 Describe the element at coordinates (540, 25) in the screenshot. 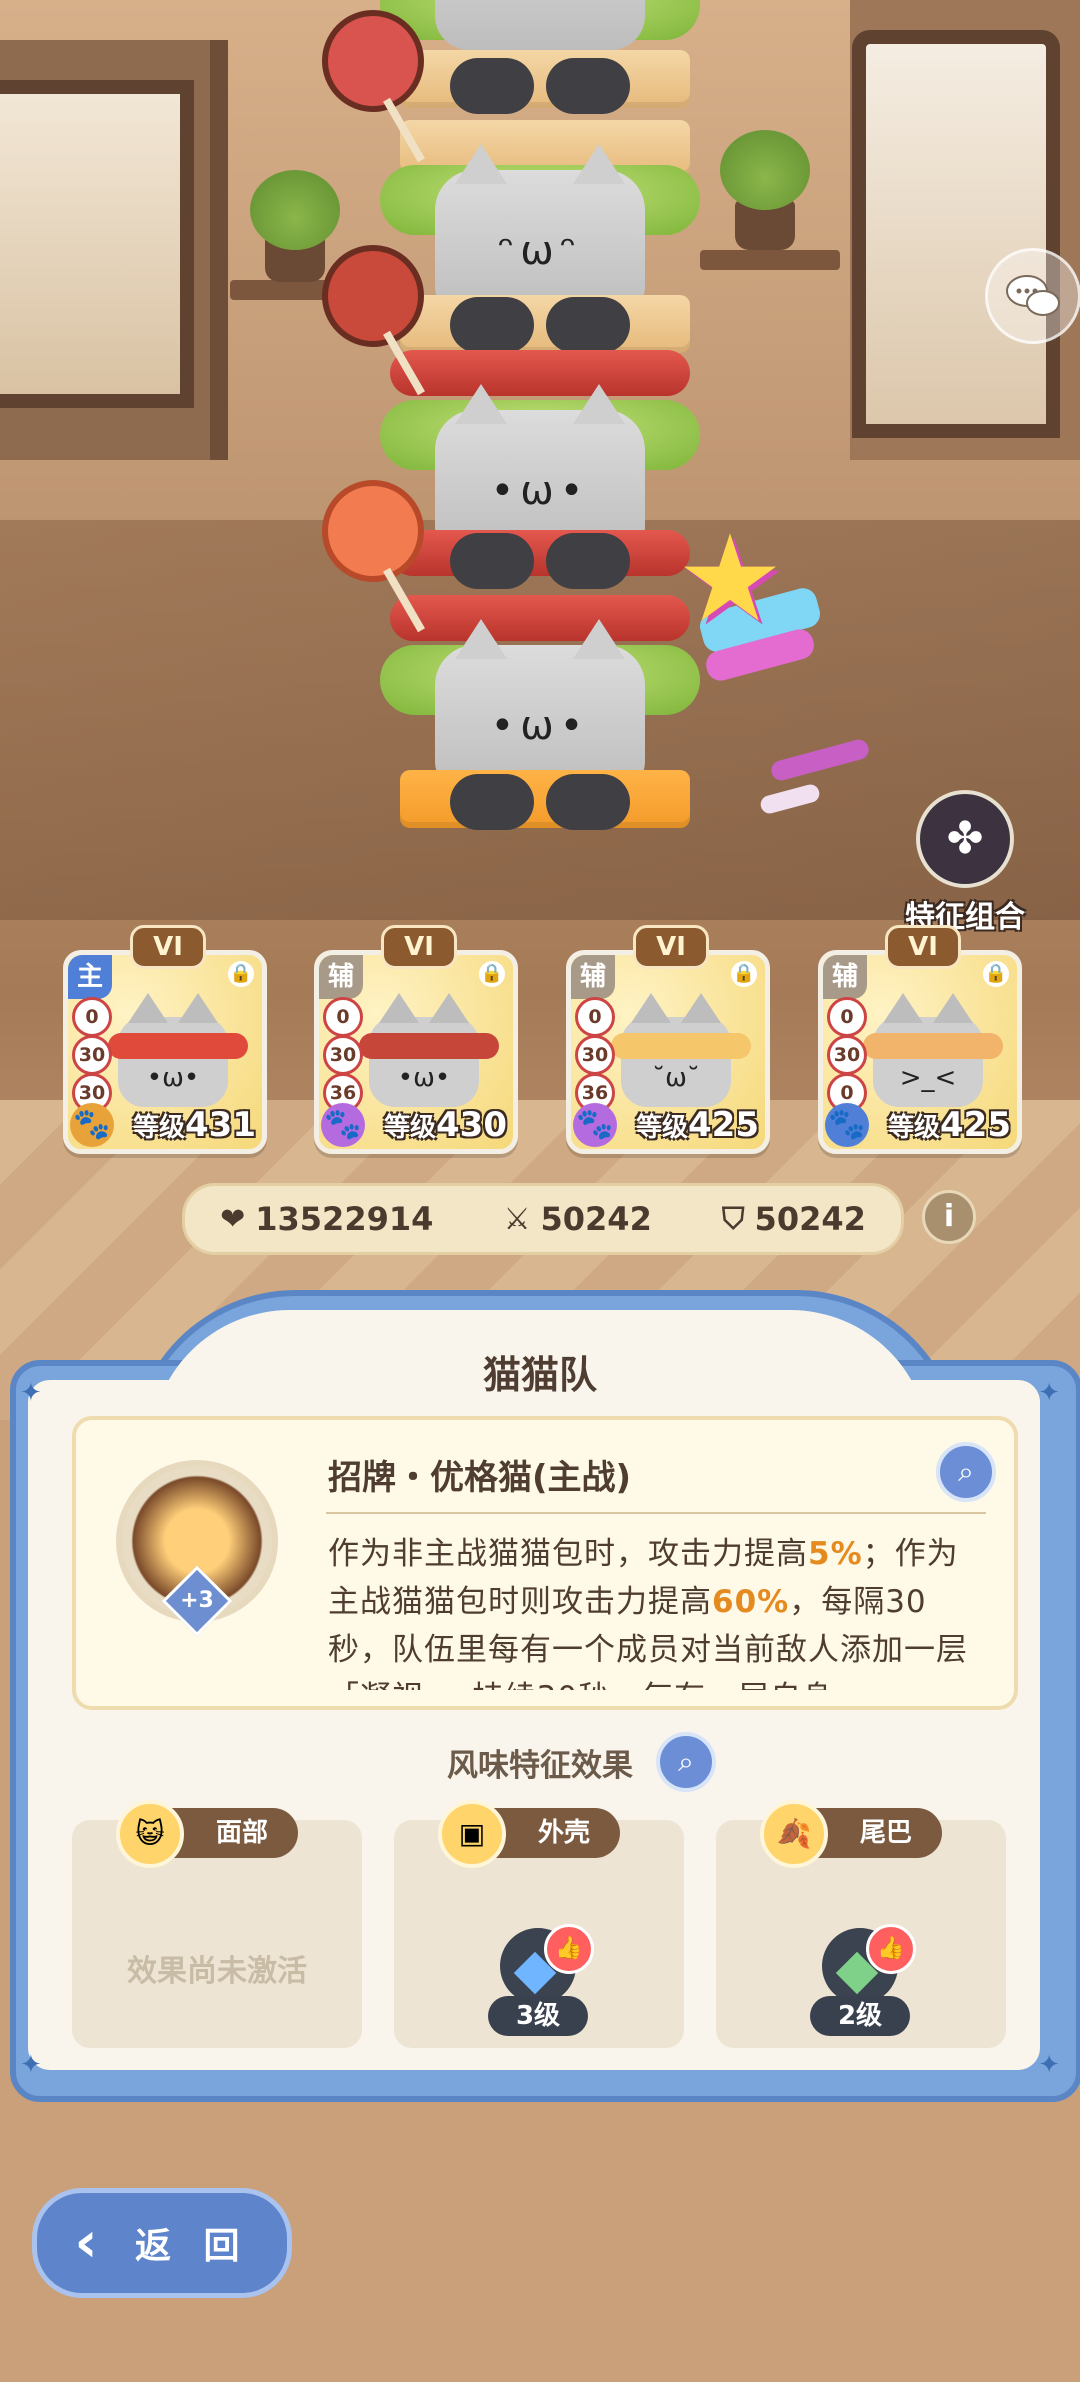

I see `cat-top: •ㅅ•` at that location.